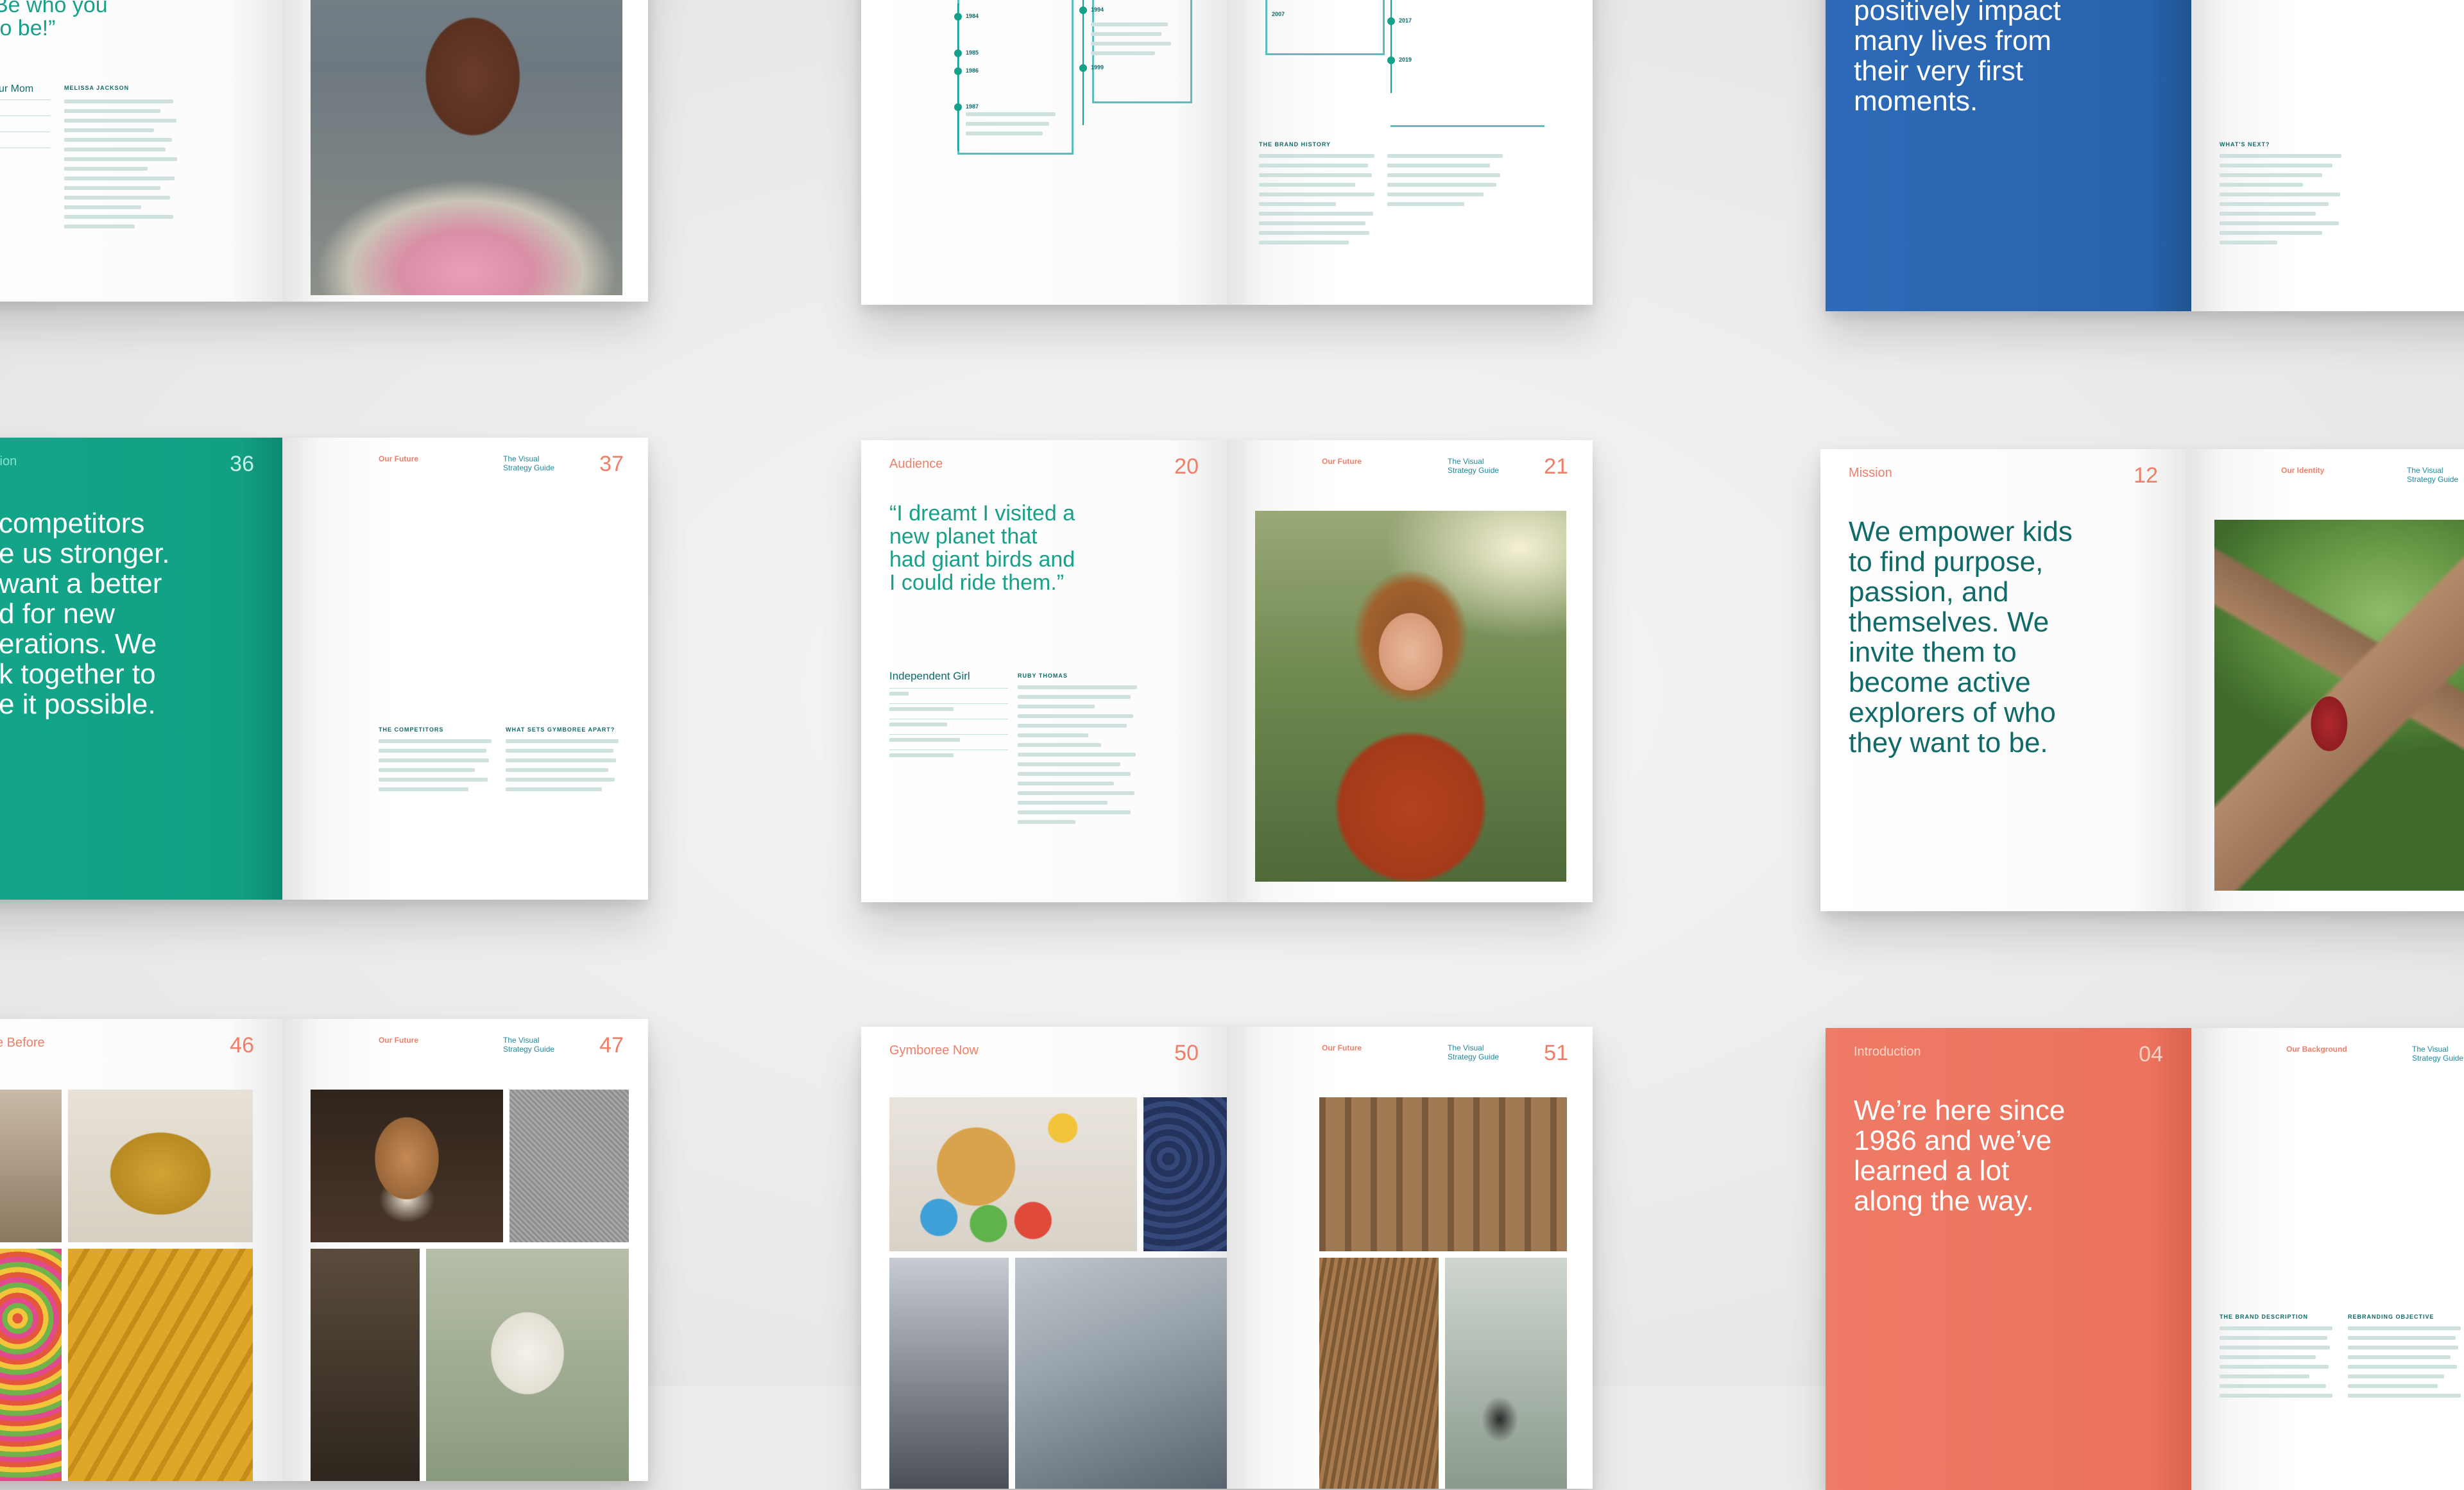  I want to click on page-right-photo: Our Future The Visual Strategy Guide 21, so click(1410, 671).